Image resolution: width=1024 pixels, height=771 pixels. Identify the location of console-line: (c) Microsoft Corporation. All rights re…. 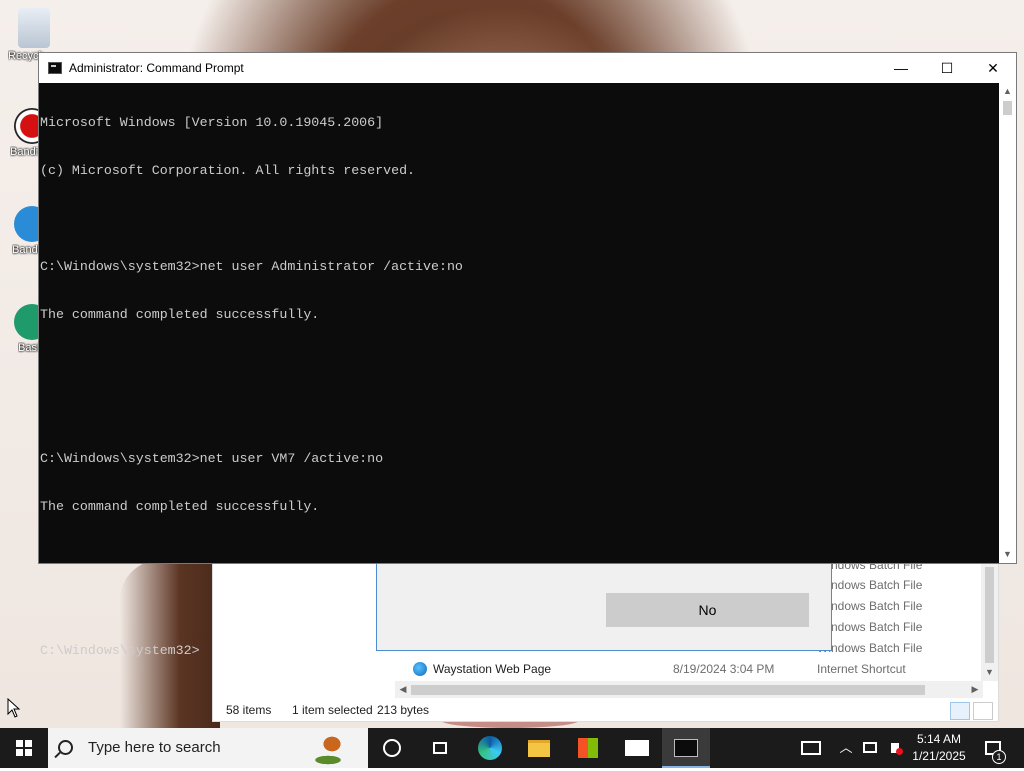
(228, 170).